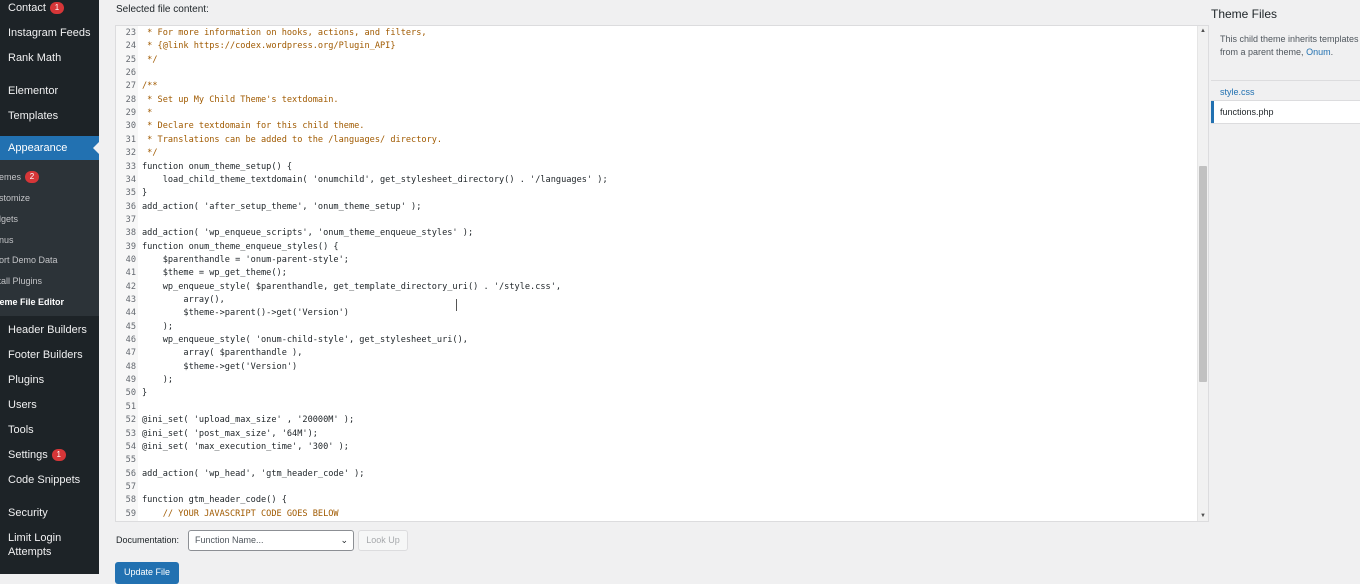 This screenshot has width=1360, height=584. What do you see at coordinates (383, 540) in the screenshot?
I see `lookup-button: Look Up` at bounding box center [383, 540].